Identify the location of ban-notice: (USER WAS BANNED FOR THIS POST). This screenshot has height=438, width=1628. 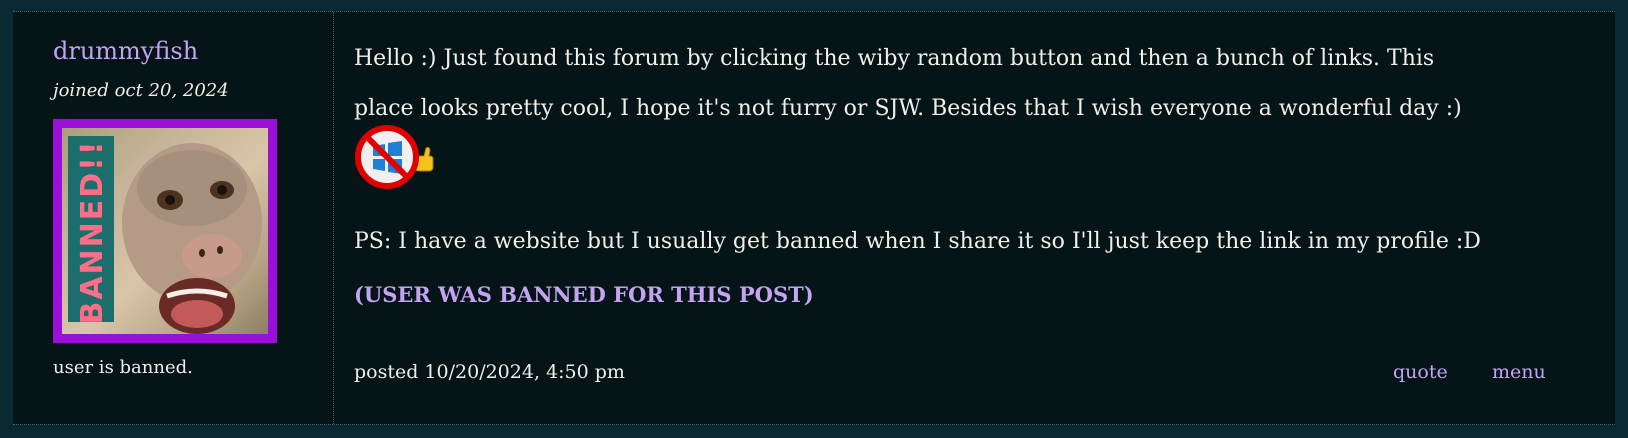
(584, 294).